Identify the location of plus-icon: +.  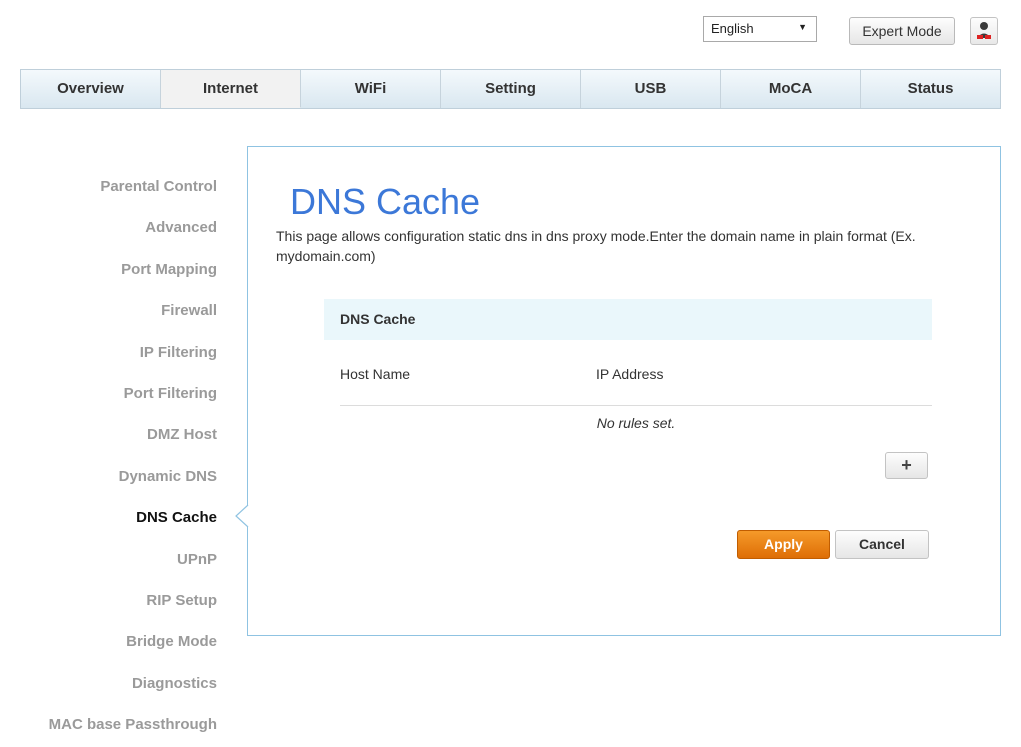
(906, 465).